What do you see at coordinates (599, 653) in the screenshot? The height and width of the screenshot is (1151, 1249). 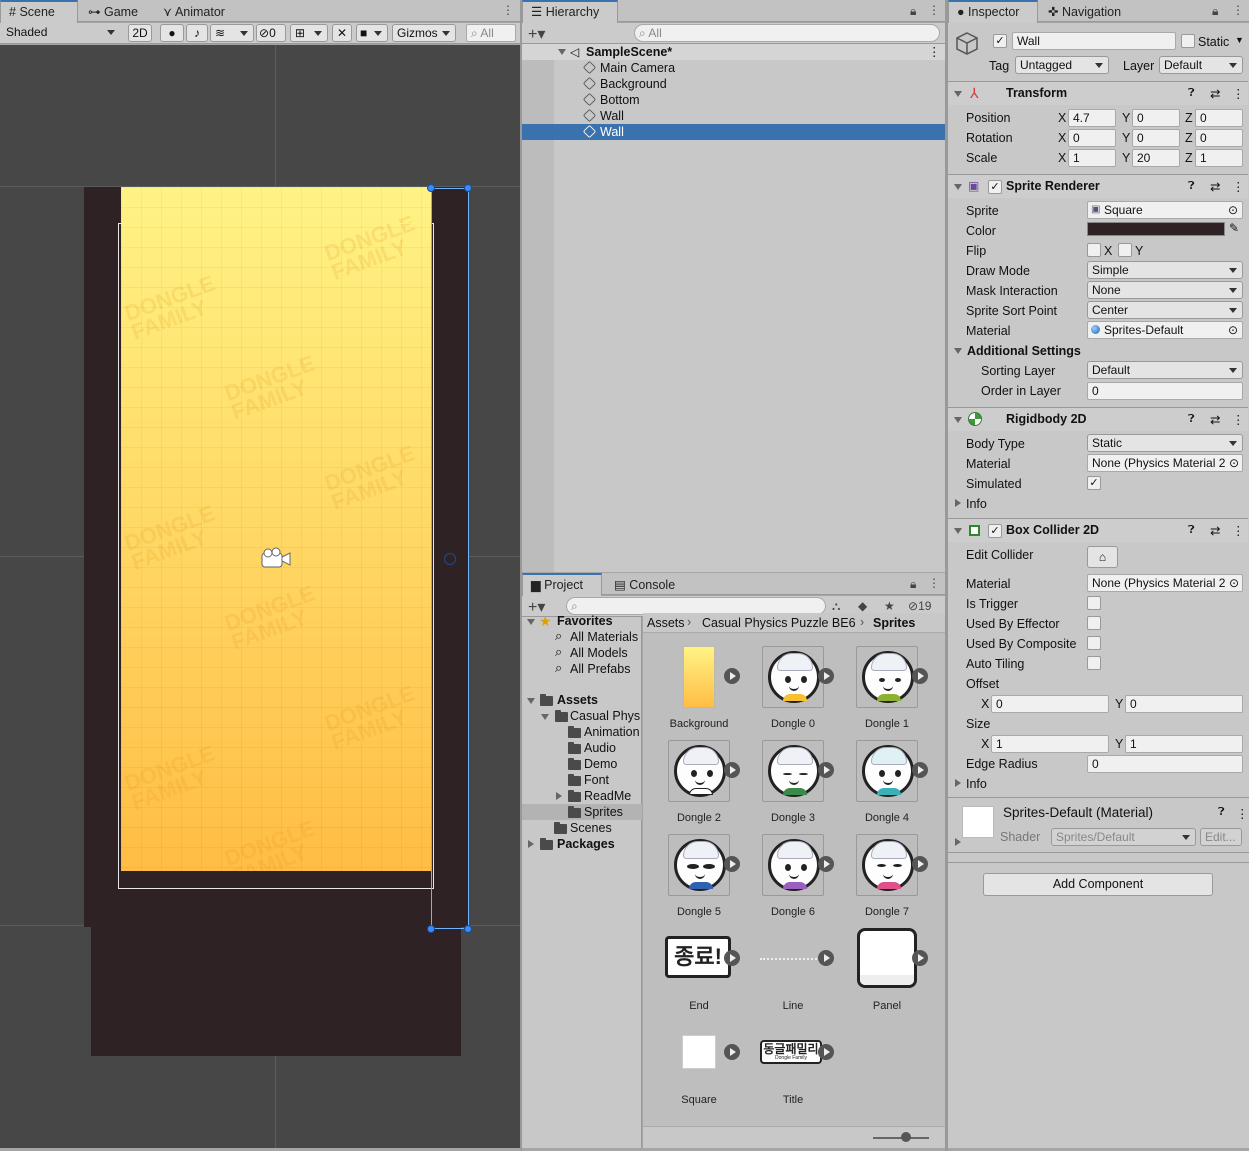 I see `favorite-item: All Models` at bounding box center [599, 653].